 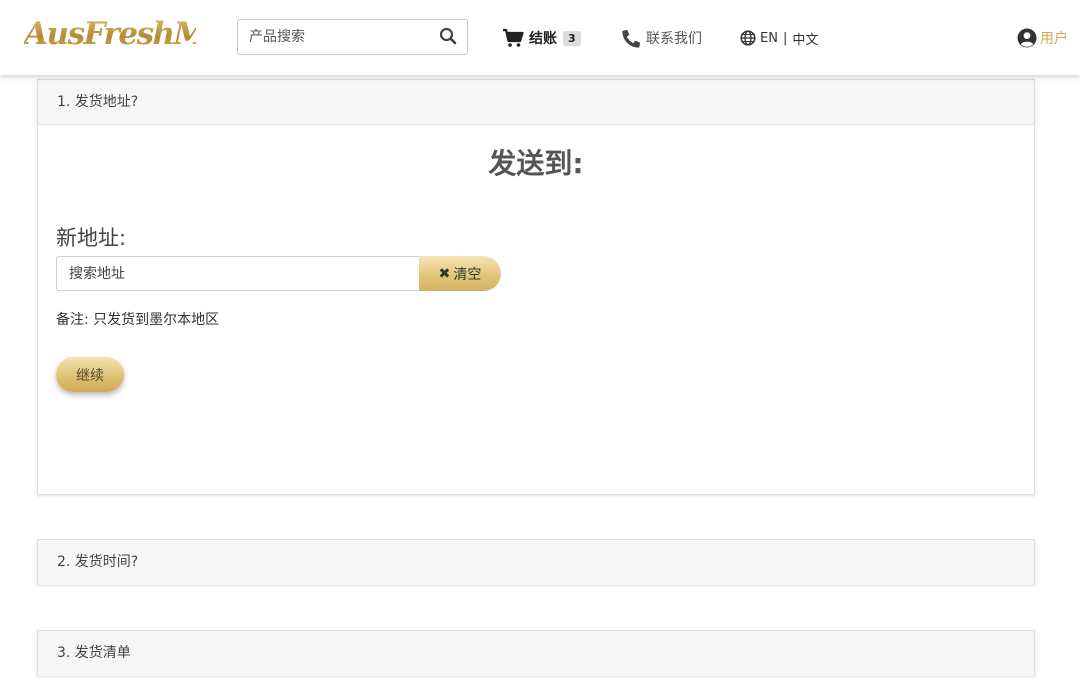 What do you see at coordinates (631, 38) in the screenshot?
I see `phone-icon` at bounding box center [631, 38].